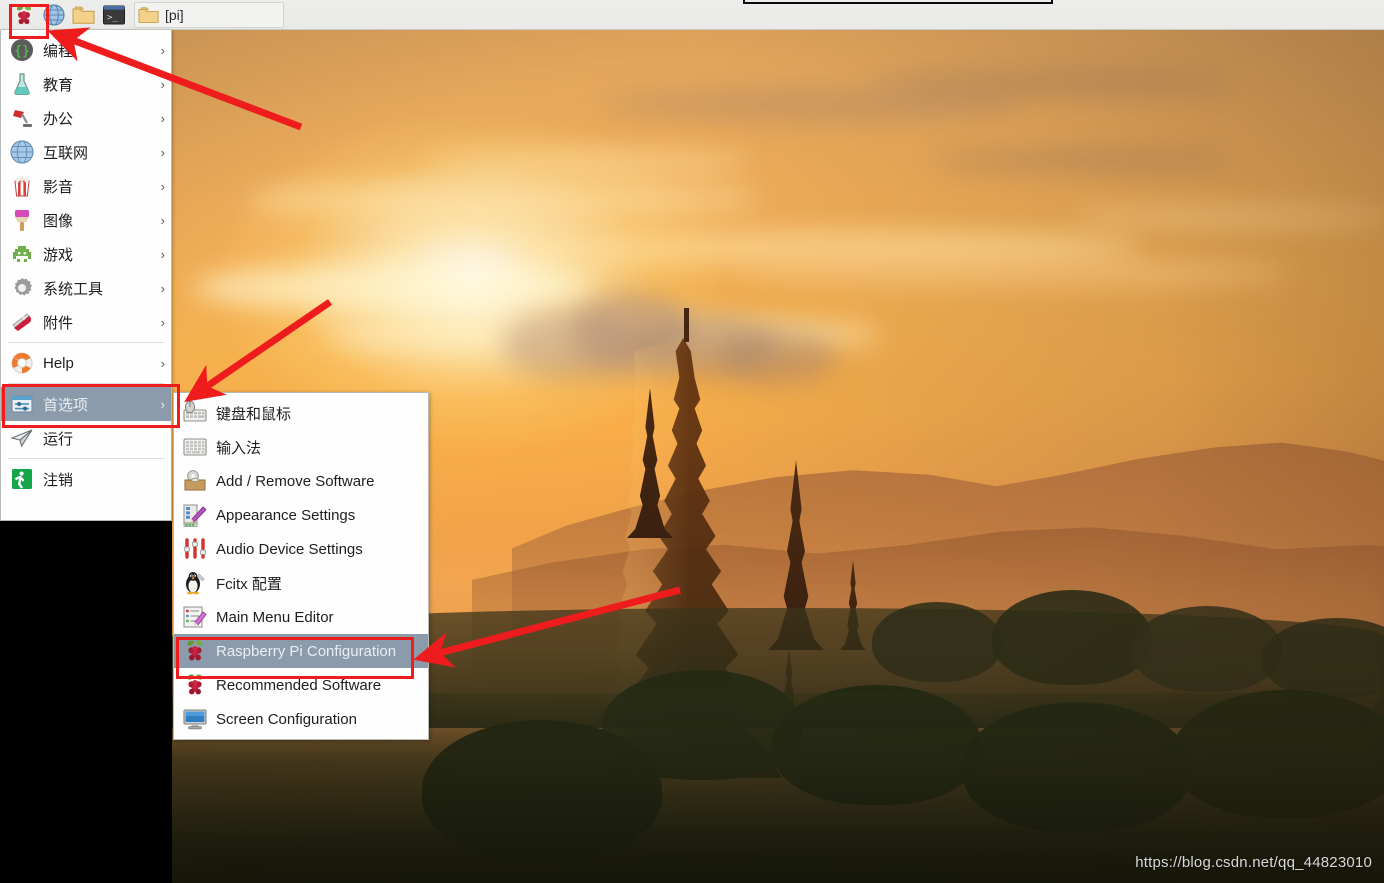 This screenshot has width=1384, height=883. What do you see at coordinates (22, 220) in the screenshot?
I see `paintbrush-icon` at bounding box center [22, 220].